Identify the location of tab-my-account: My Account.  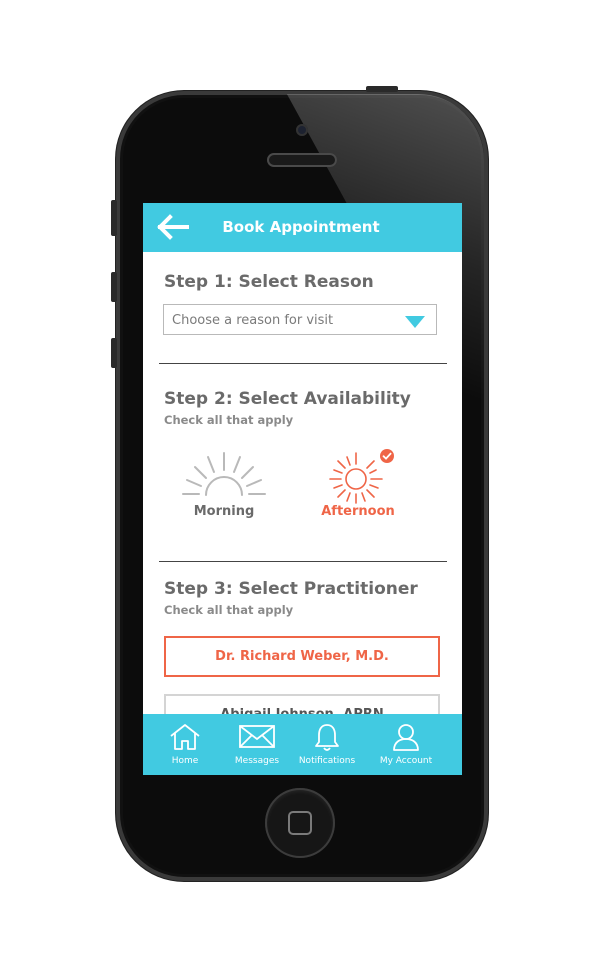
(406, 744).